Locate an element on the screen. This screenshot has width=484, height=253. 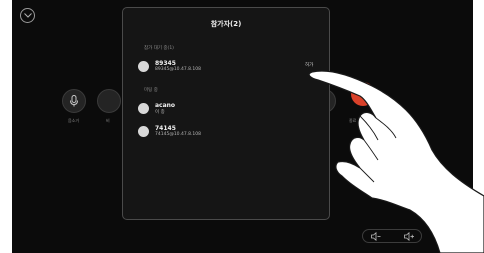
video-label: 비 is located at coordinates (108, 120).